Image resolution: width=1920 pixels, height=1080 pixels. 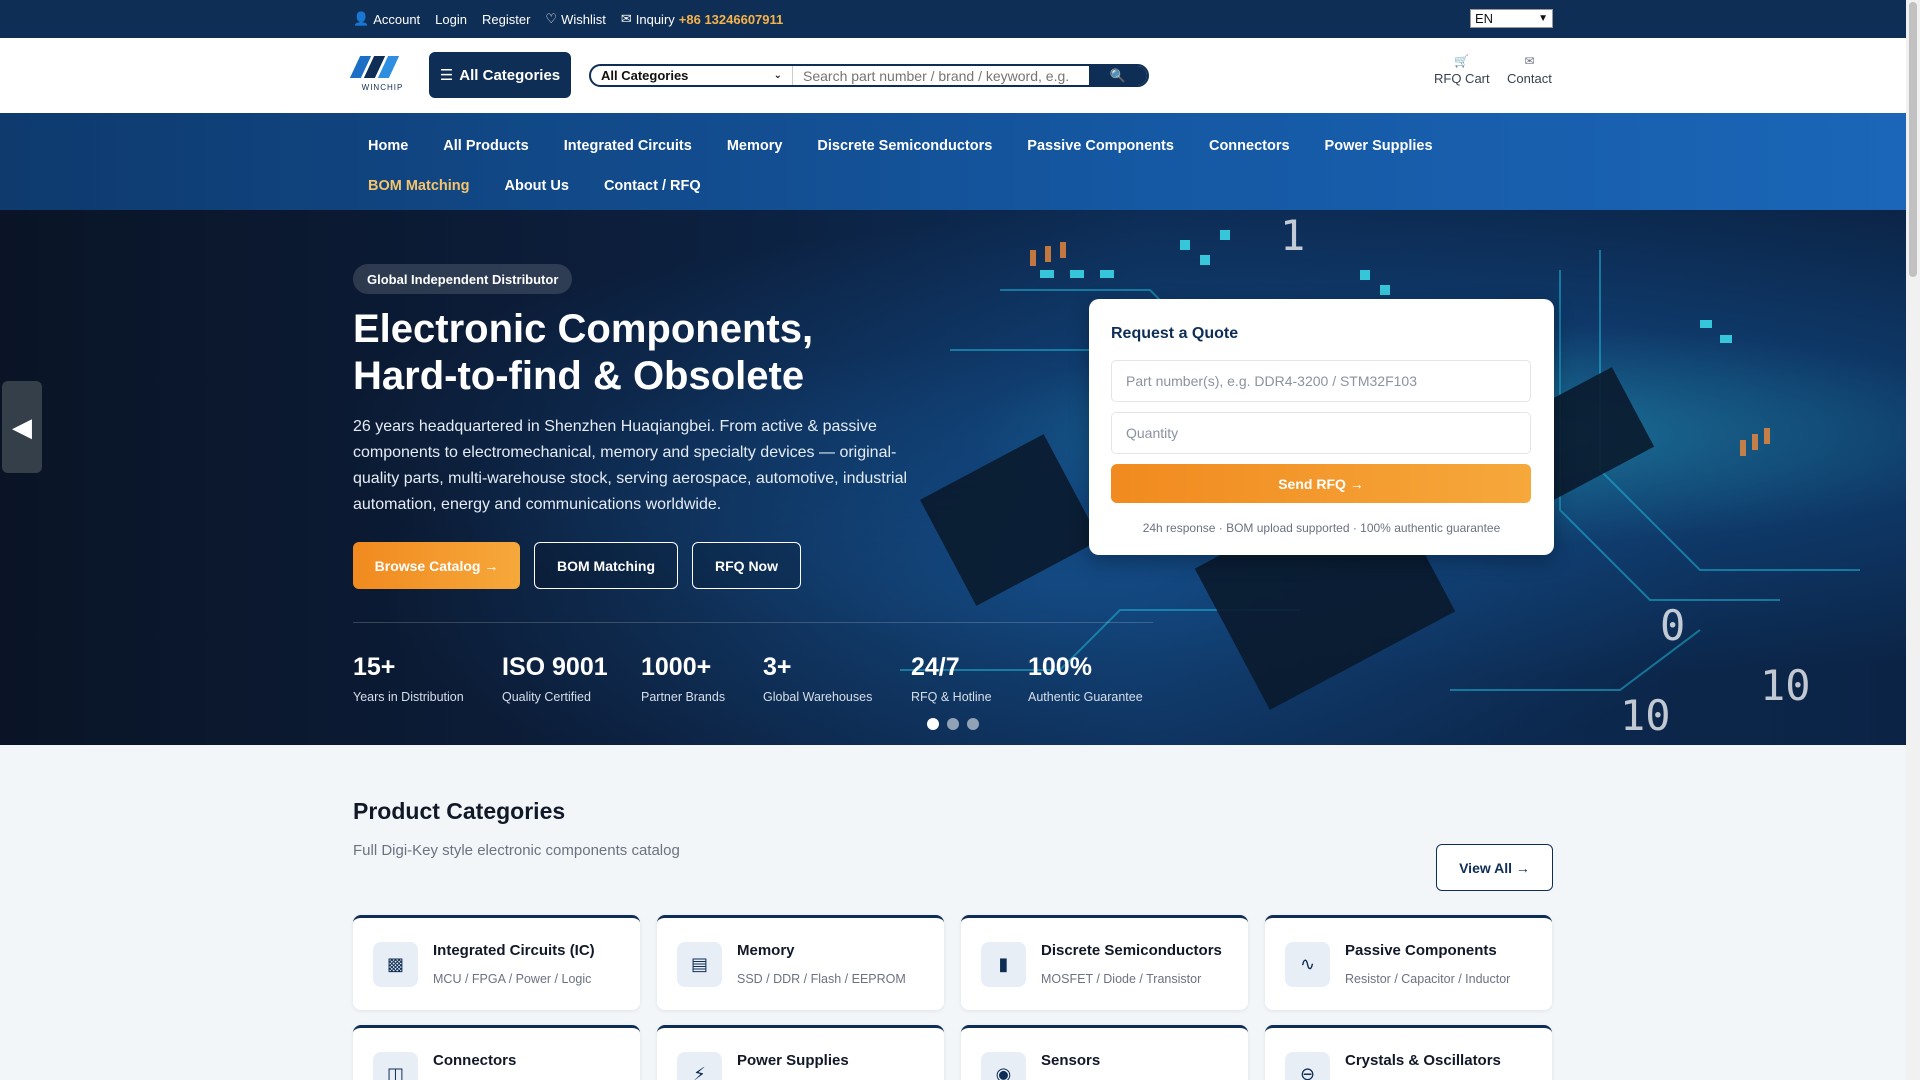 What do you see at coordinates (1543, 18) in the screenshot?
I see `chevron-down-icon: ▼` at bounding box center [1543, 18].